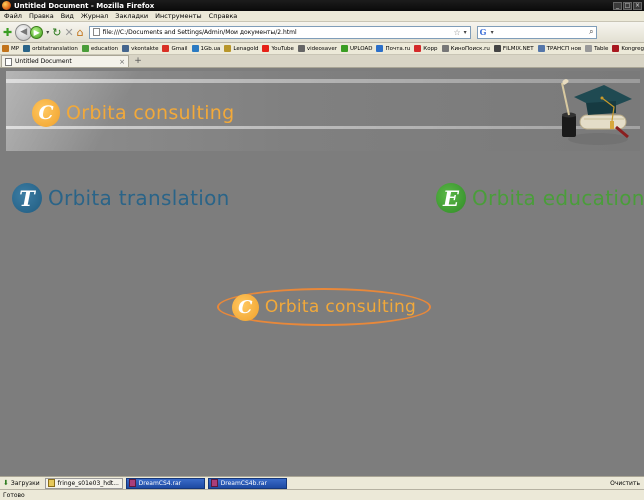 The image size is (644, 500). Describe the element at coordinates (322, 494) in the screenshot. I see `status-bar: Готово` at that location.